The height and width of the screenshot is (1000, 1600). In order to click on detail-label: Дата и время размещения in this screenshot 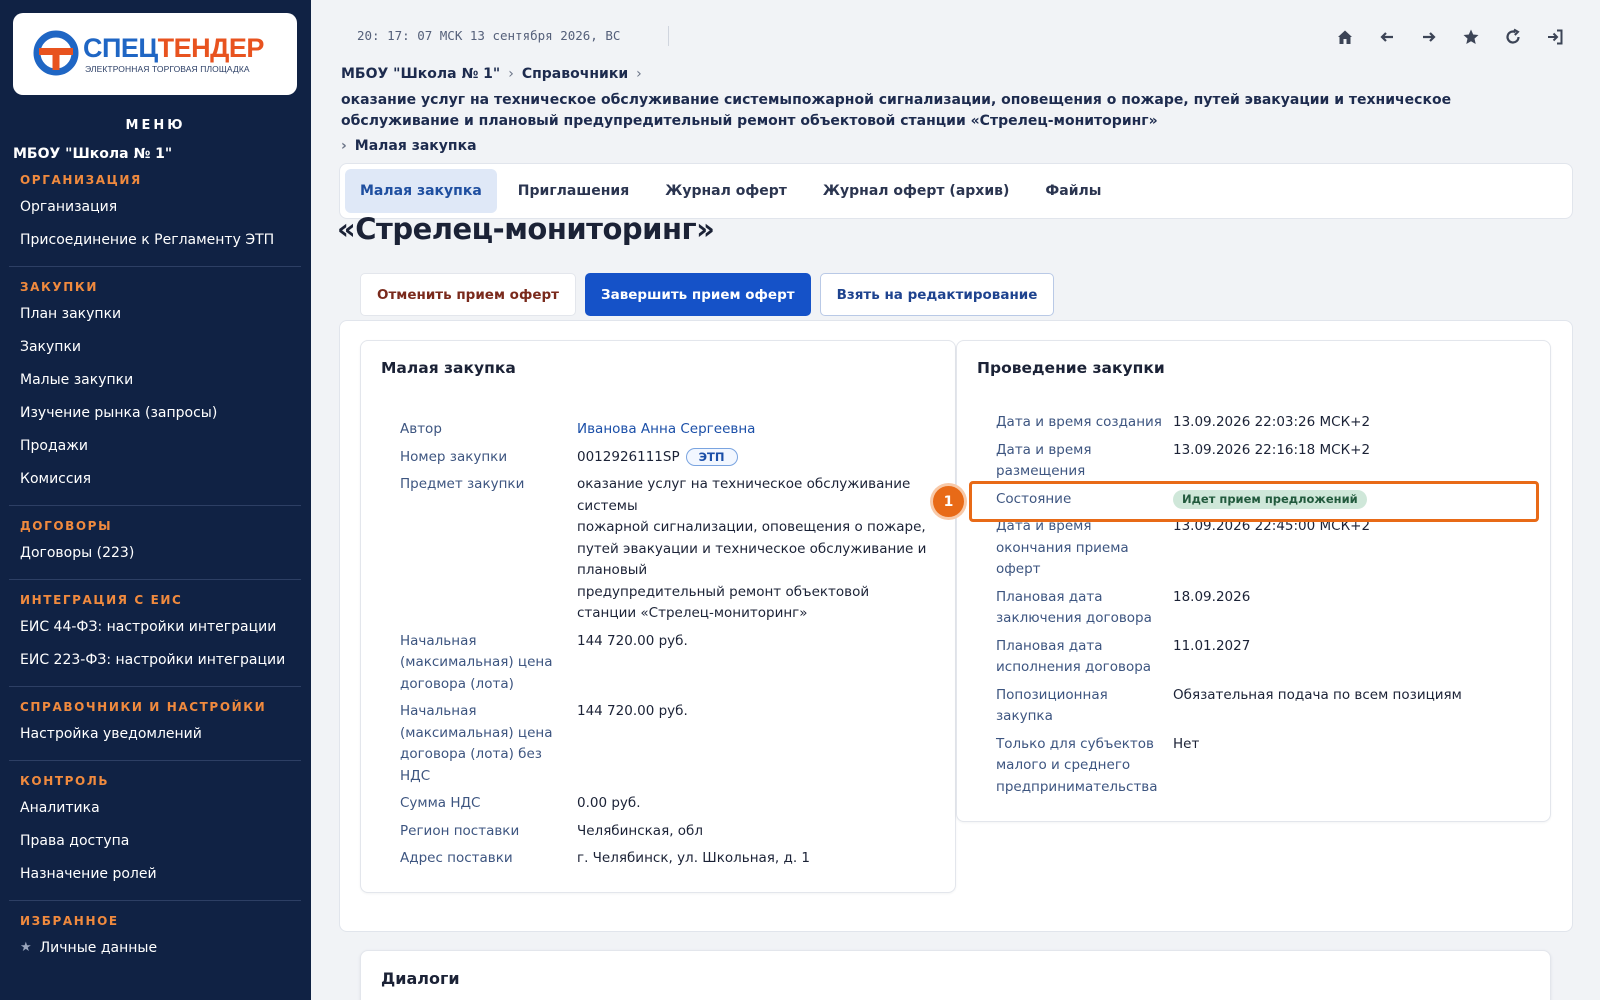, I will do `click(1044, 460)`.